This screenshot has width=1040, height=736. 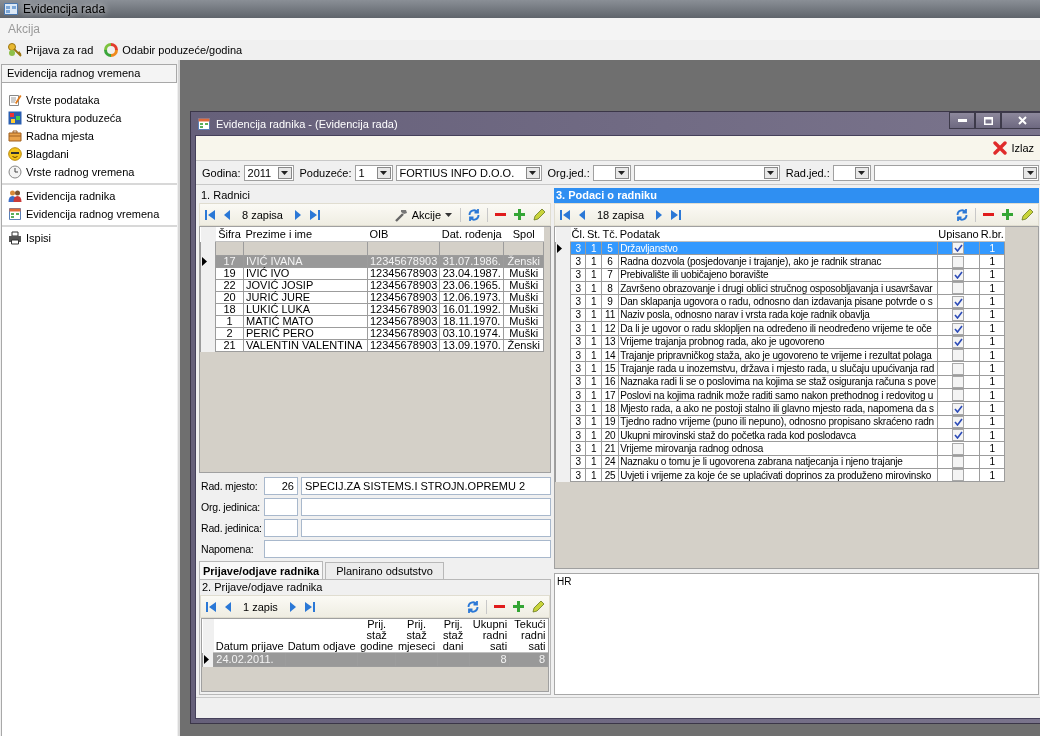 What do you see at coordinates (610, 234) in the screenshot?
I see `column-header: Tč.` at bounding box center [610, 234].